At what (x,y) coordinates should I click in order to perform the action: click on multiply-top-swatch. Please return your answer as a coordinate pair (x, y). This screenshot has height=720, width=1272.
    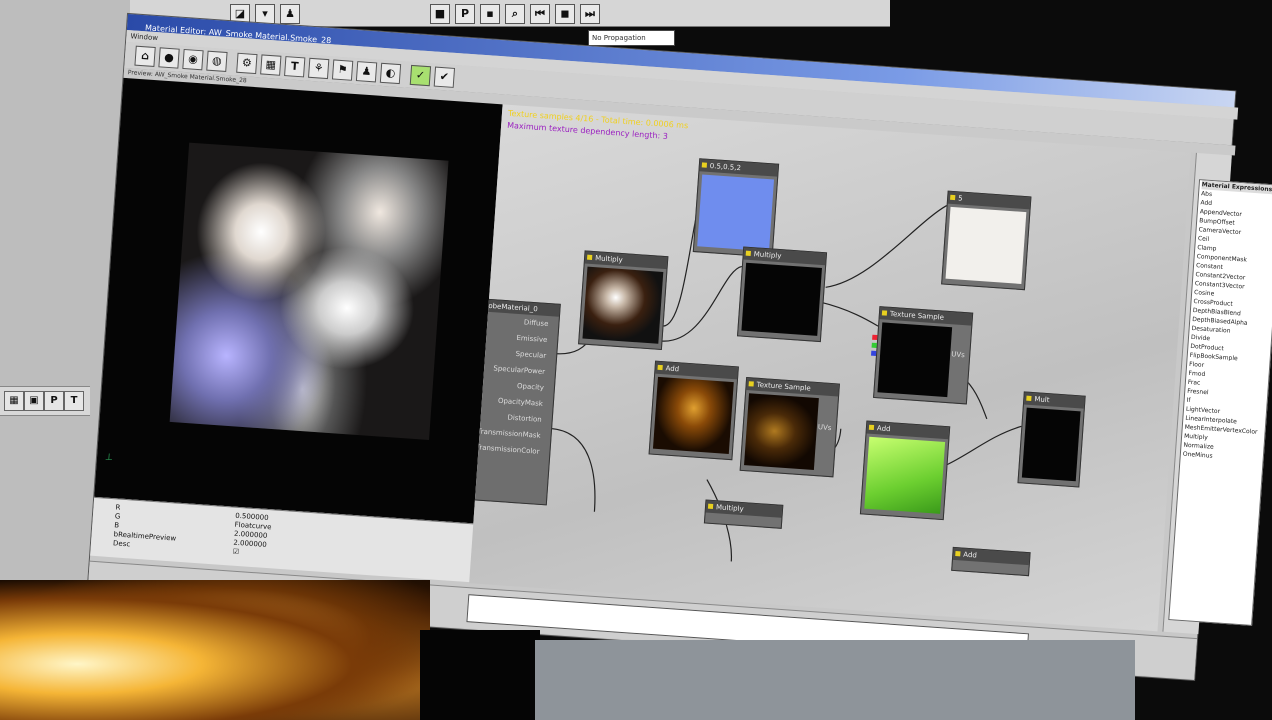
    Looking at the image, I should click on (781, 299).